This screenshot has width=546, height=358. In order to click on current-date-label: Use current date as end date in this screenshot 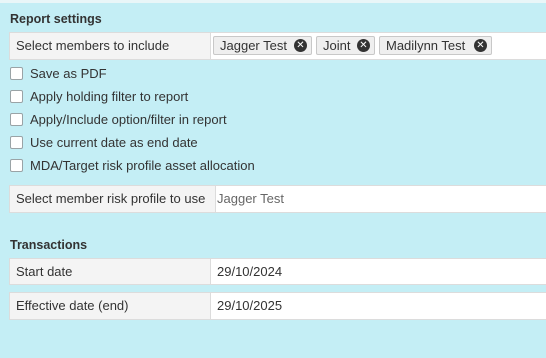, I will do `click(114, 142)`.